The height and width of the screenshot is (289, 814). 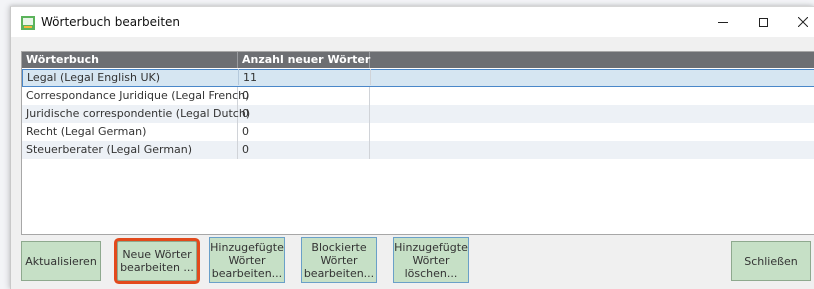 I want to click on close-button-label: Schließen, so click(x=771, y=261).